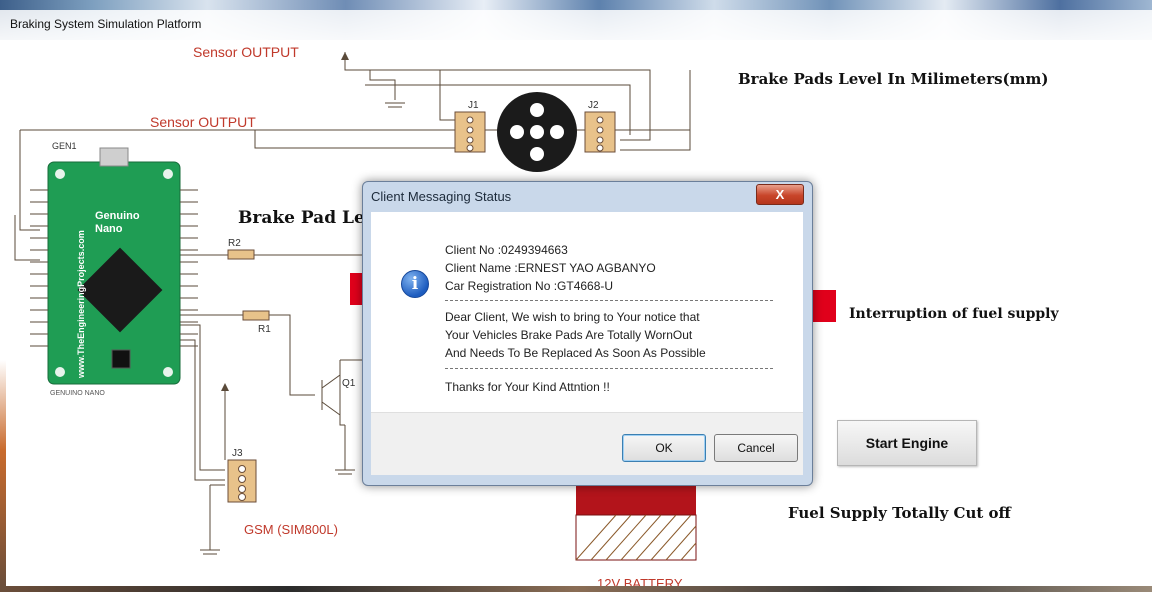 The height and width of the screenshot is (592, 1152). I want to click on r2-label: R2, so click(234, 243).